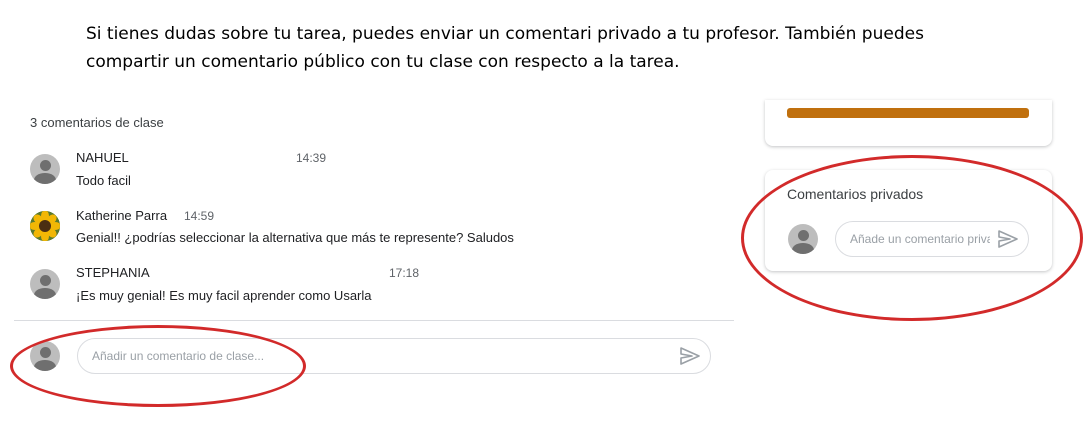 The width and height of the screenshot is (1085, 428). What do you see at coordinates (113, 272) in the screenshot?
I see `comment-author: STEPHANIA` at bounding box center [113, 272].